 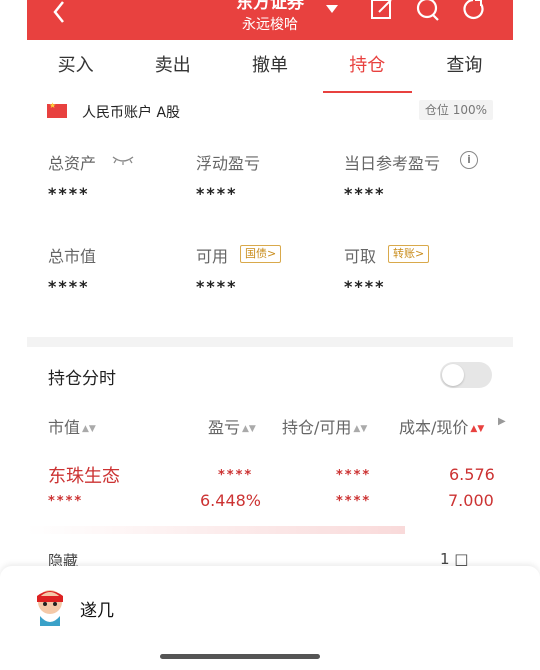 I want to click on intraday-toggle, so click(x=466, y=375).